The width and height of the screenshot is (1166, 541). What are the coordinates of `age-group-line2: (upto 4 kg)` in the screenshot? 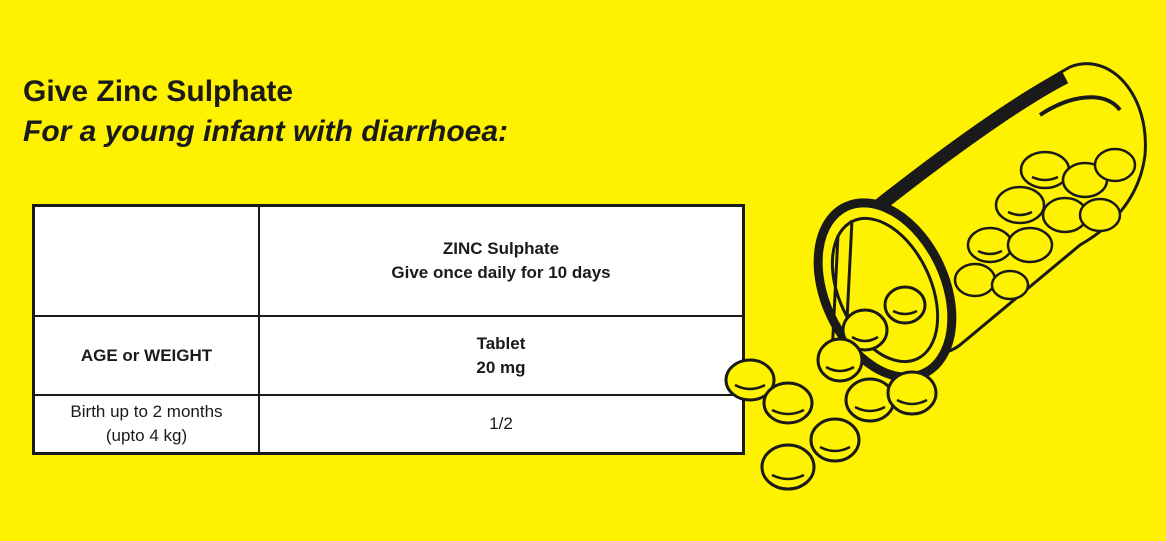 It's located at (146, 435).